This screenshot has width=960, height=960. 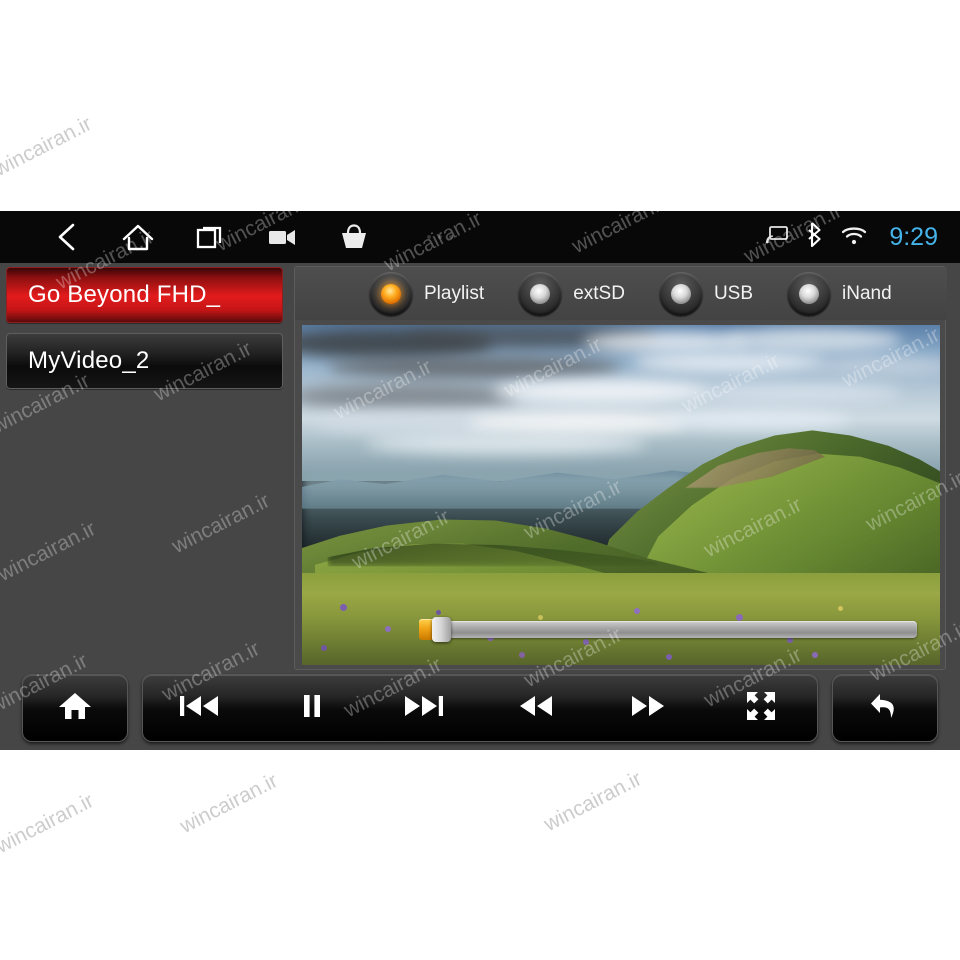 I want to click on previous-track-icon, so click(x=199, y=708).